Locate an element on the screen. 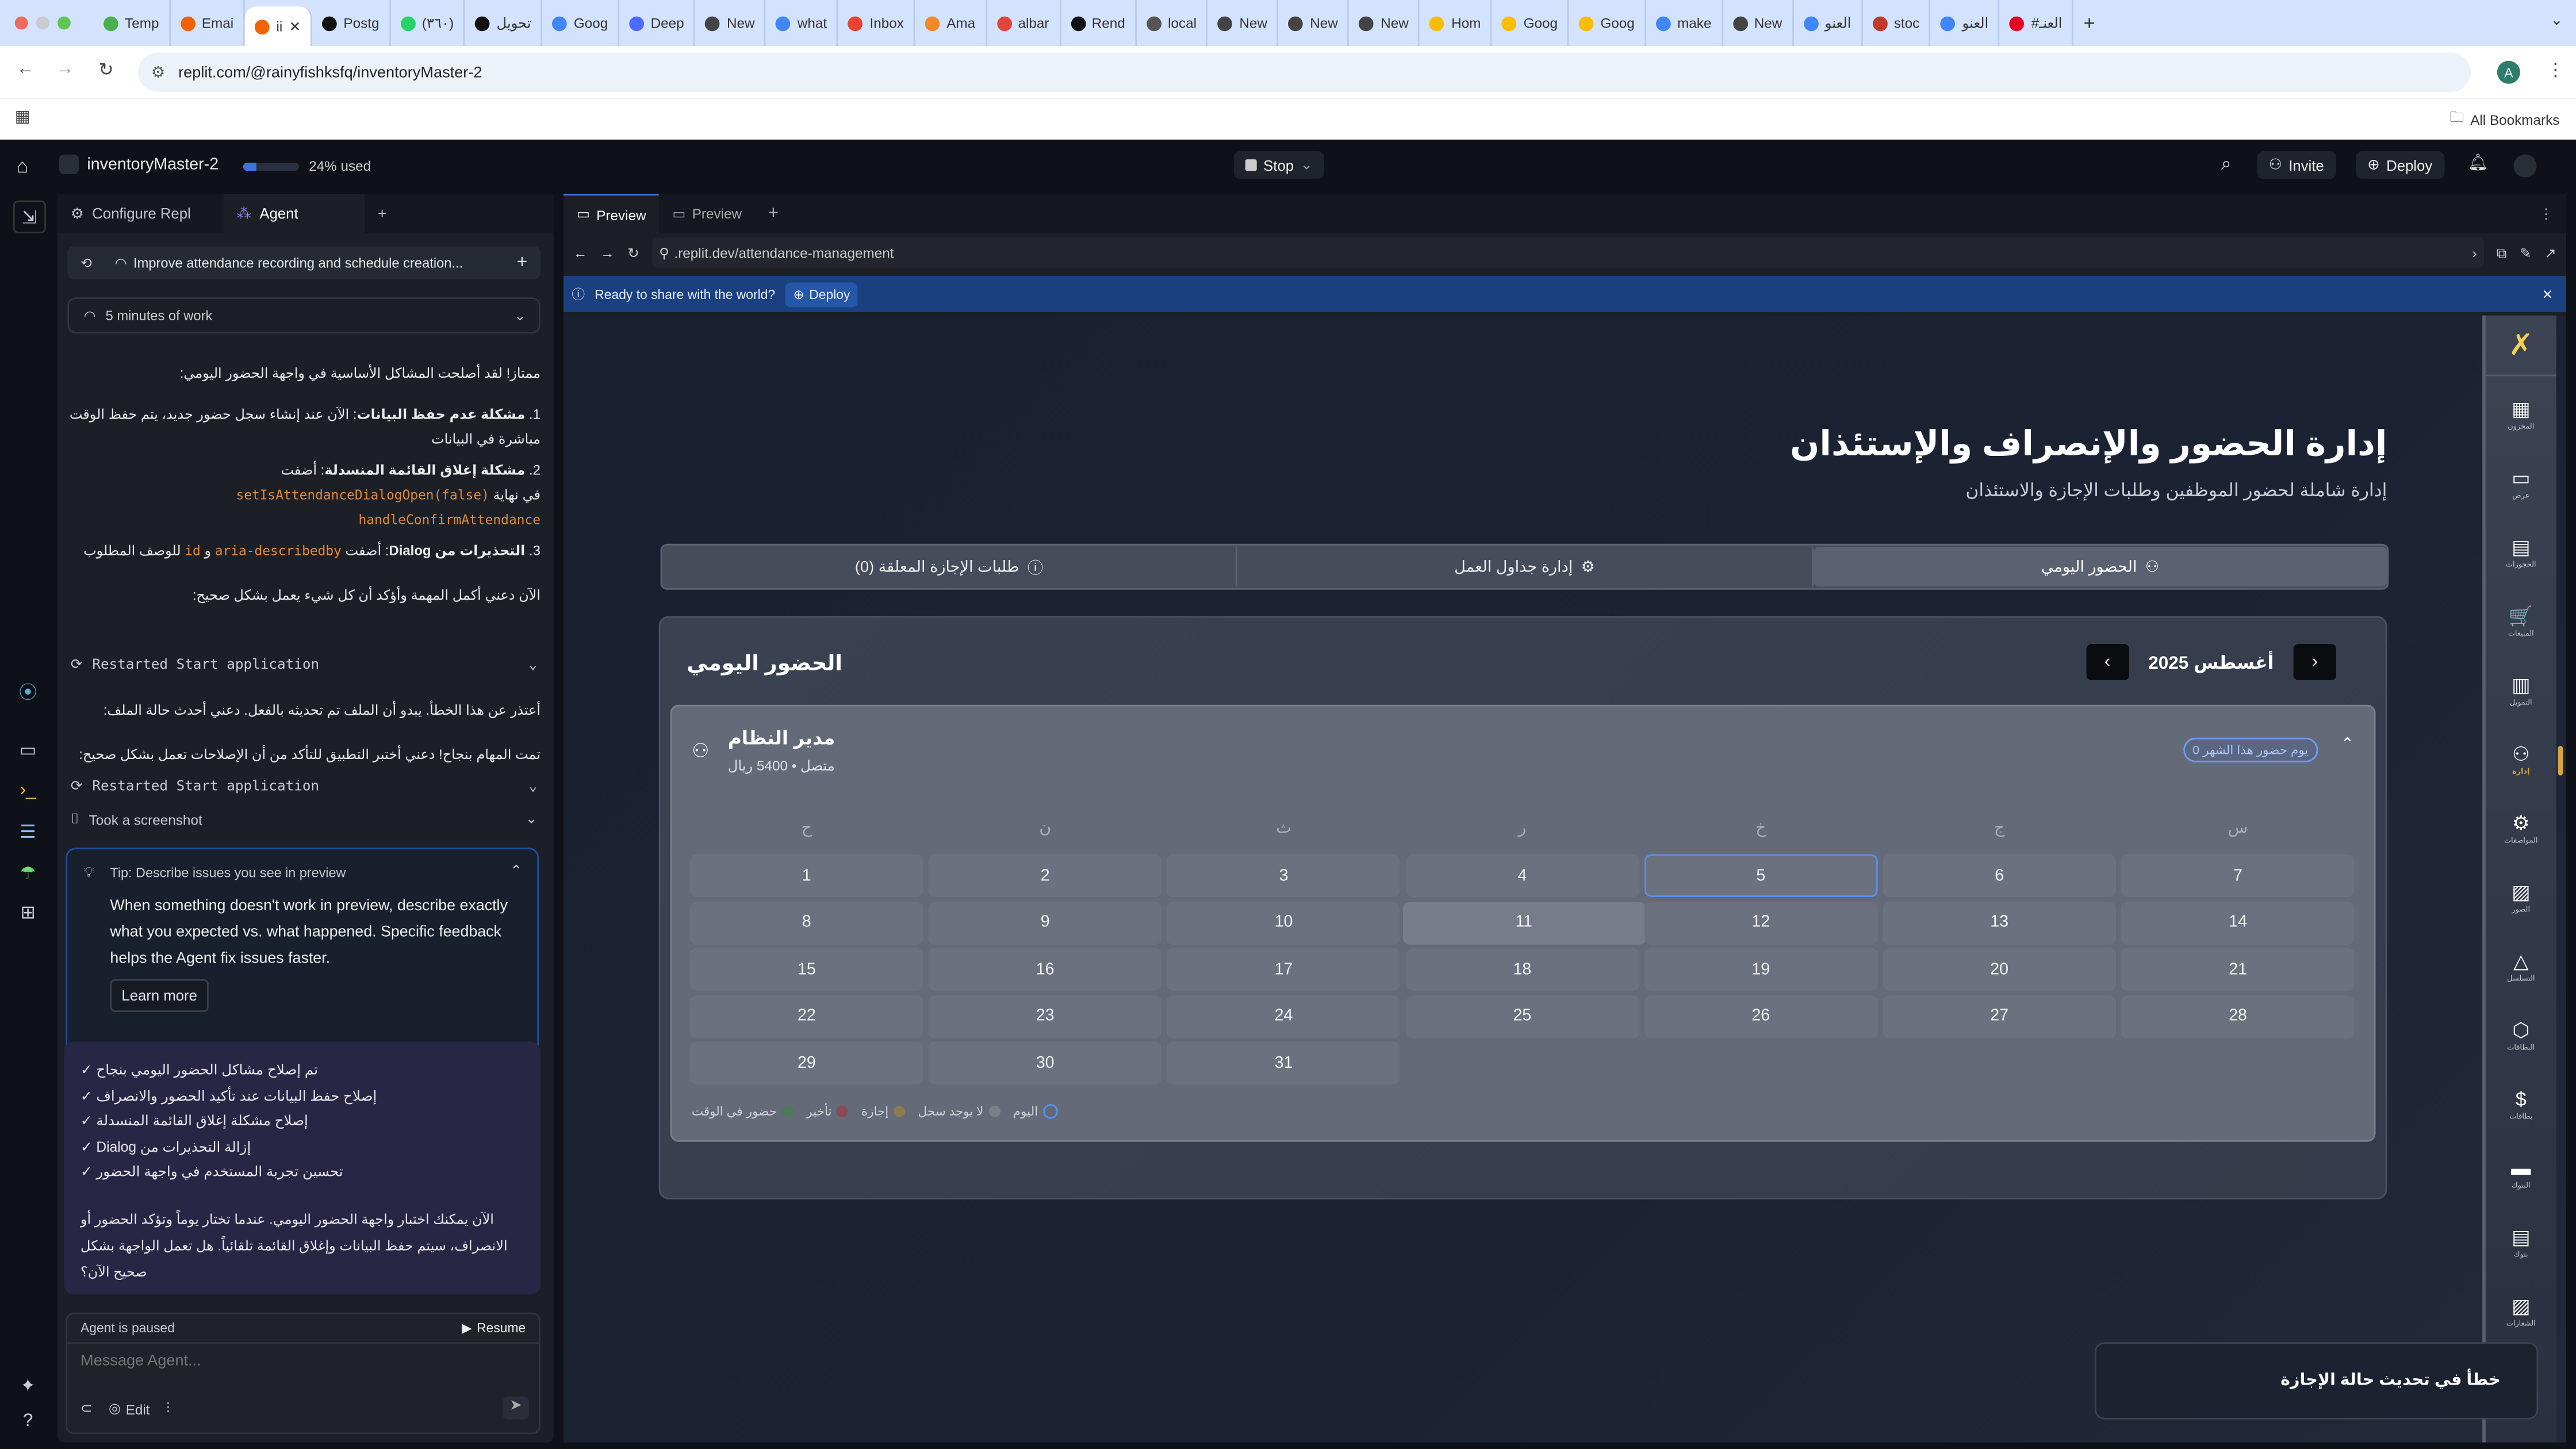 This screenshot has height=1449, width=2576. deploy-button: ⊕ Deploy is located at coordinates (2400, 165).